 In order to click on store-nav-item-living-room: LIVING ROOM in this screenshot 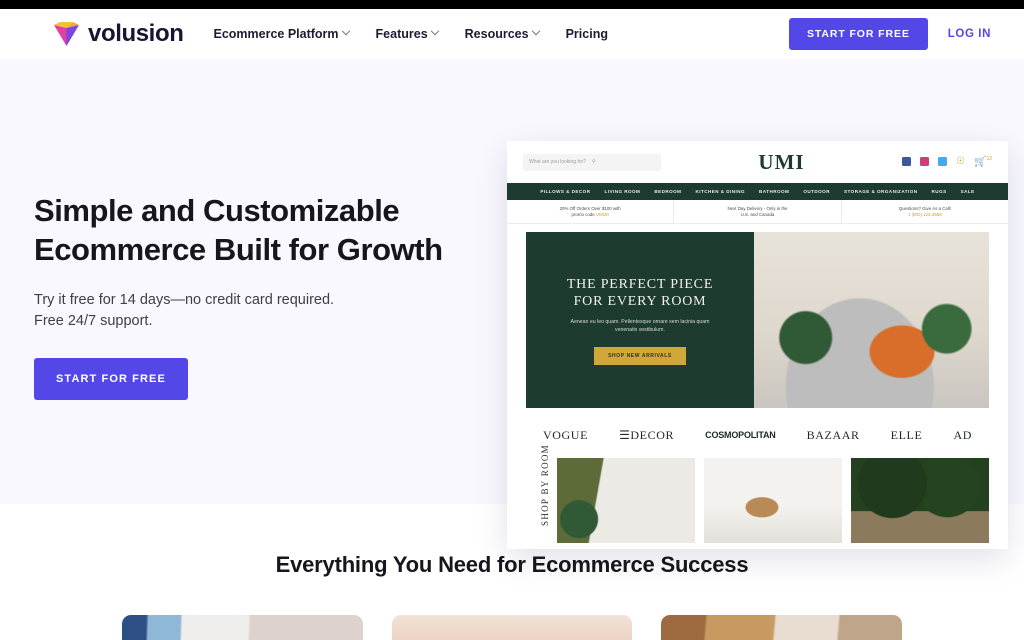, I will do `click(622, 191)`.